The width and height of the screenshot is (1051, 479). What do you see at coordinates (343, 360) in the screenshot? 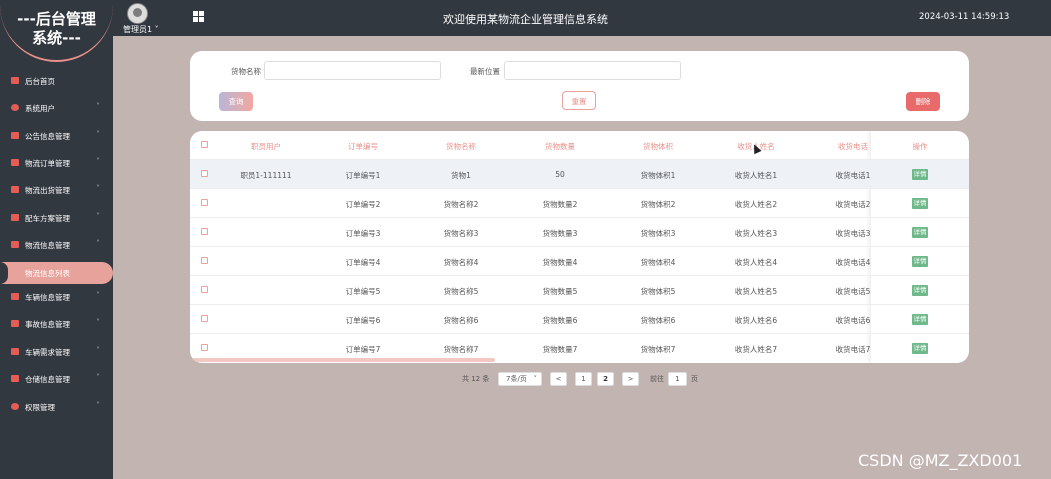
I see `horizontal-scrollbar` at bounding box center [343, 360].